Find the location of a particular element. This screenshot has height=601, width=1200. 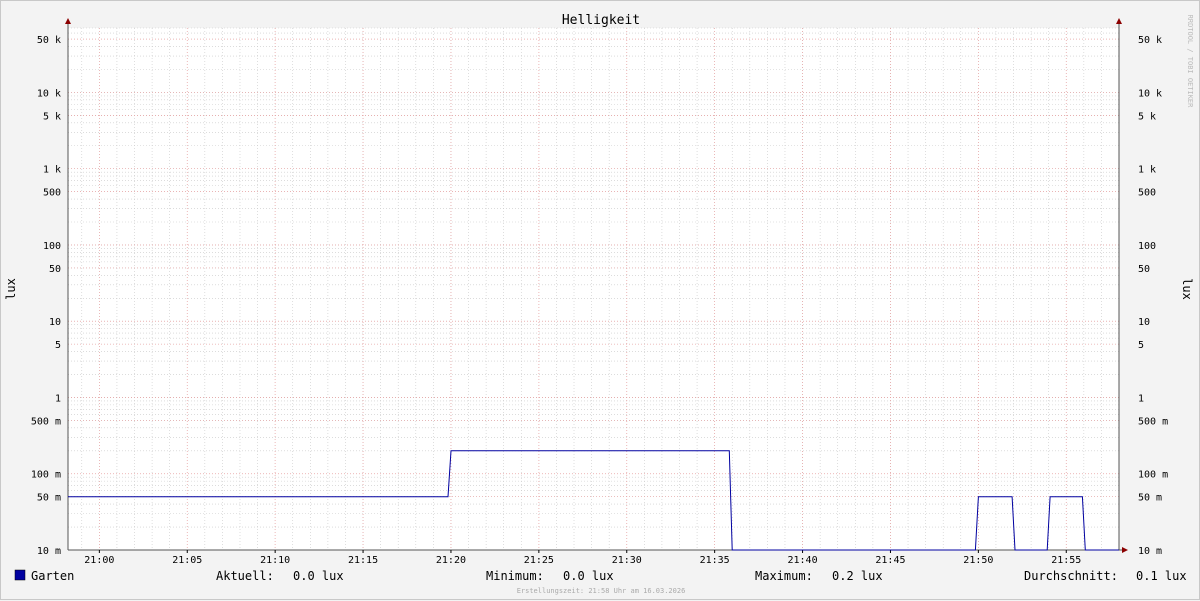

legend-max-label: Maximum: is located at coordinates (784, 576).